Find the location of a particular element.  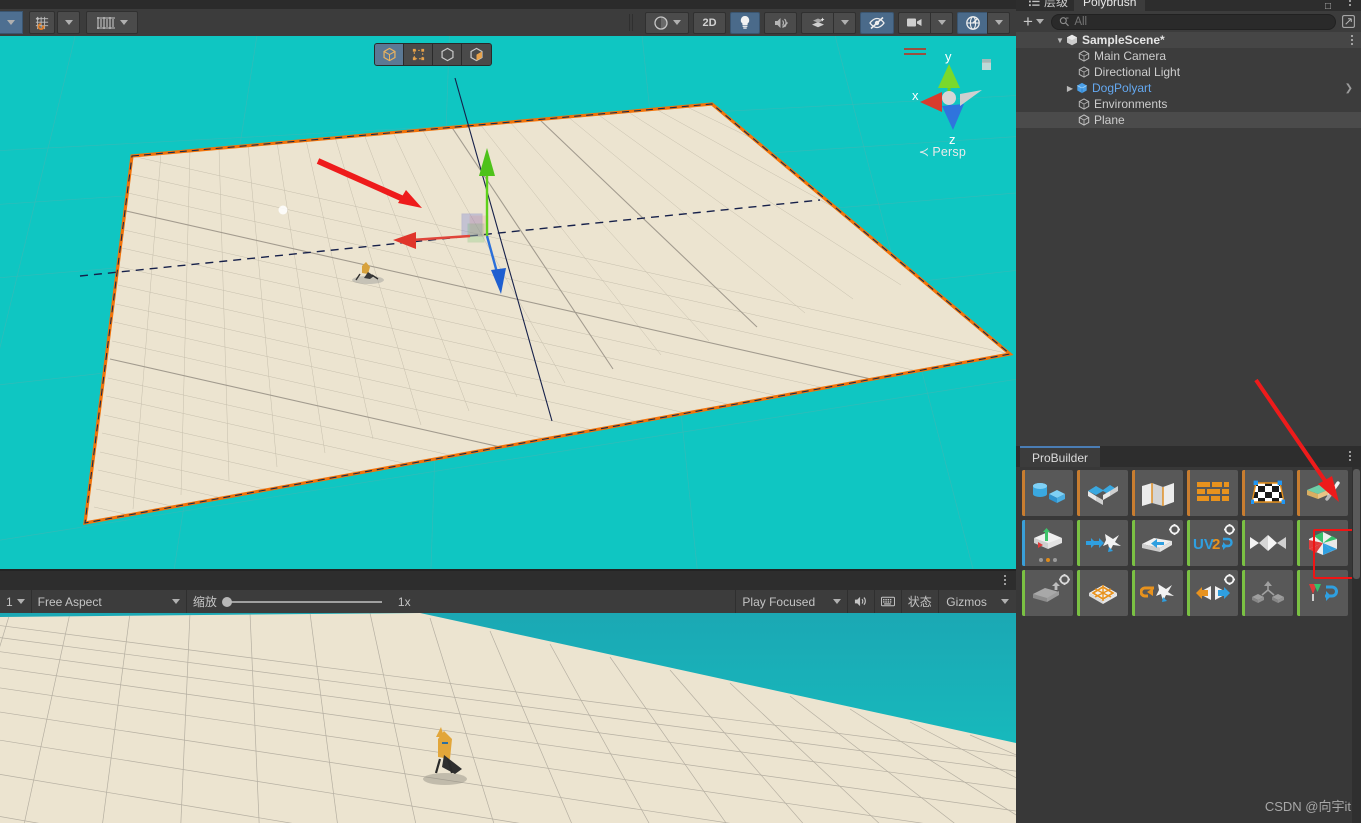

edit-mode-object is located at coordinates (389, 54).